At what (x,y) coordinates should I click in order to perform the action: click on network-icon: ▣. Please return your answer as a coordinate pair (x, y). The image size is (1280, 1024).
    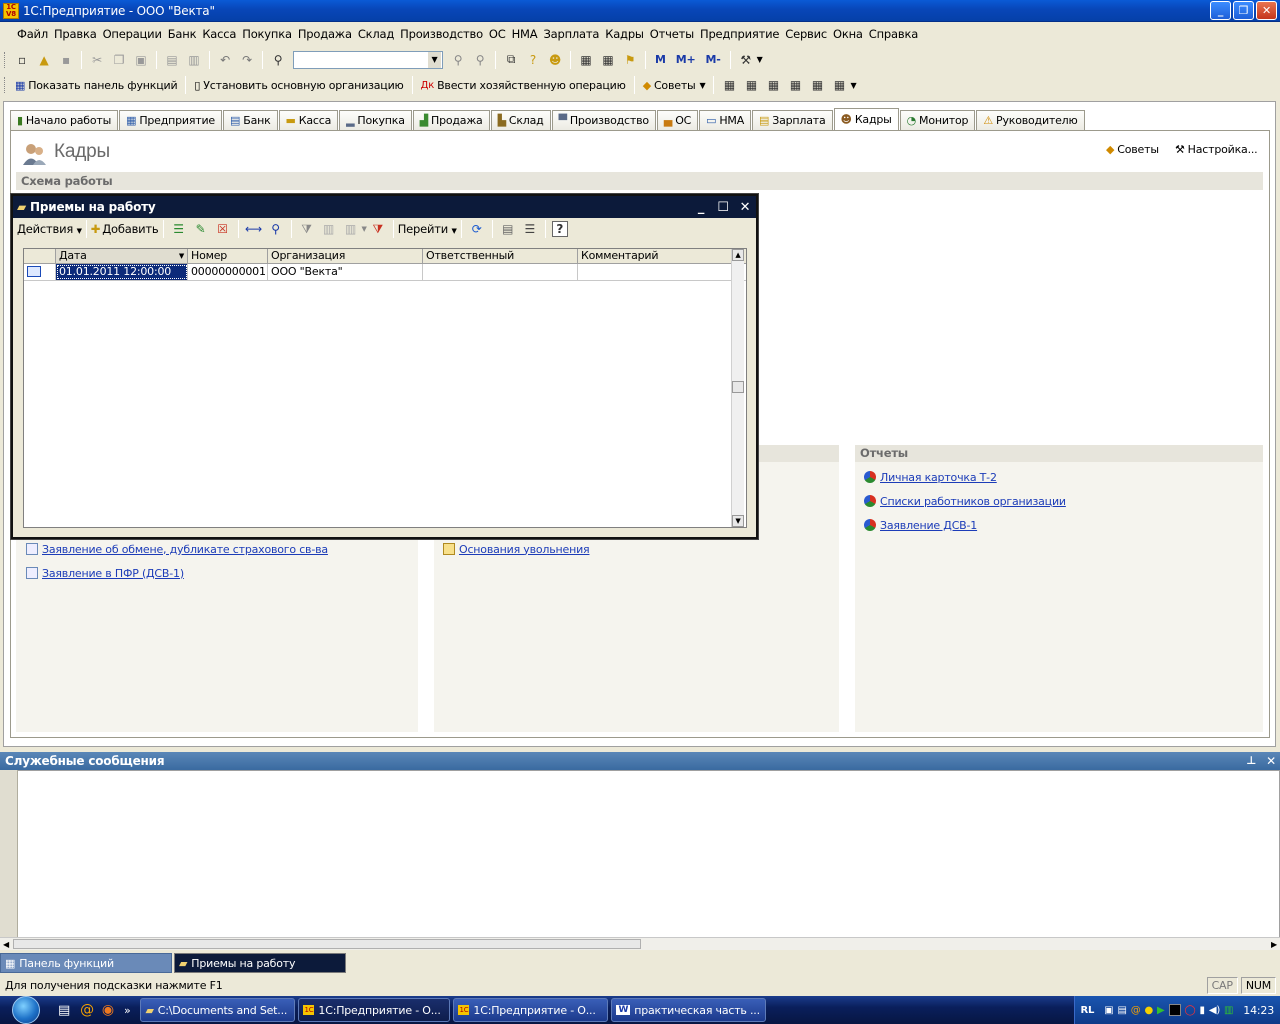
    Looking at the image, I should click on (1108, 1010).